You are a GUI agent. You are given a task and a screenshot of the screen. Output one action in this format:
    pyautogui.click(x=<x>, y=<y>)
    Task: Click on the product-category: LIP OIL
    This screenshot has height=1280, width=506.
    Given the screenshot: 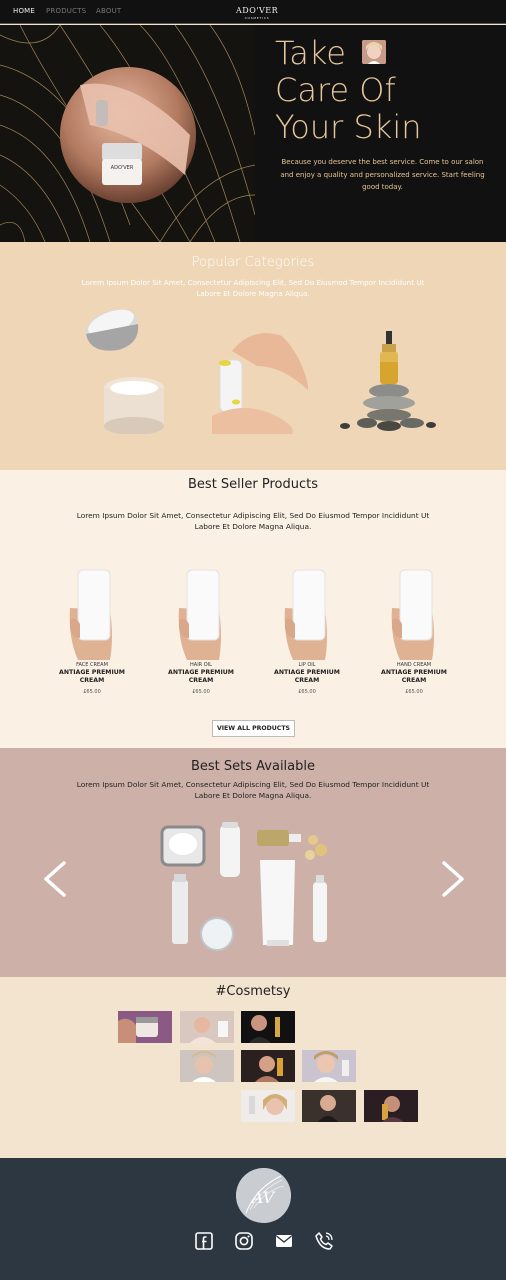 What is the action you would take?
    pyautogui.click(x=307, y=665)
    